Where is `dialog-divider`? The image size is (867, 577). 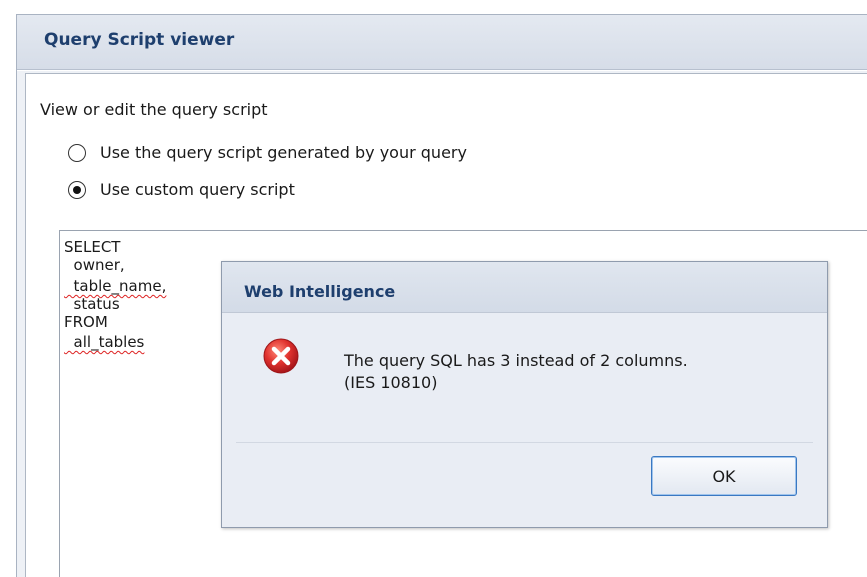
dialog-divider is located at coordinates (524, 442).